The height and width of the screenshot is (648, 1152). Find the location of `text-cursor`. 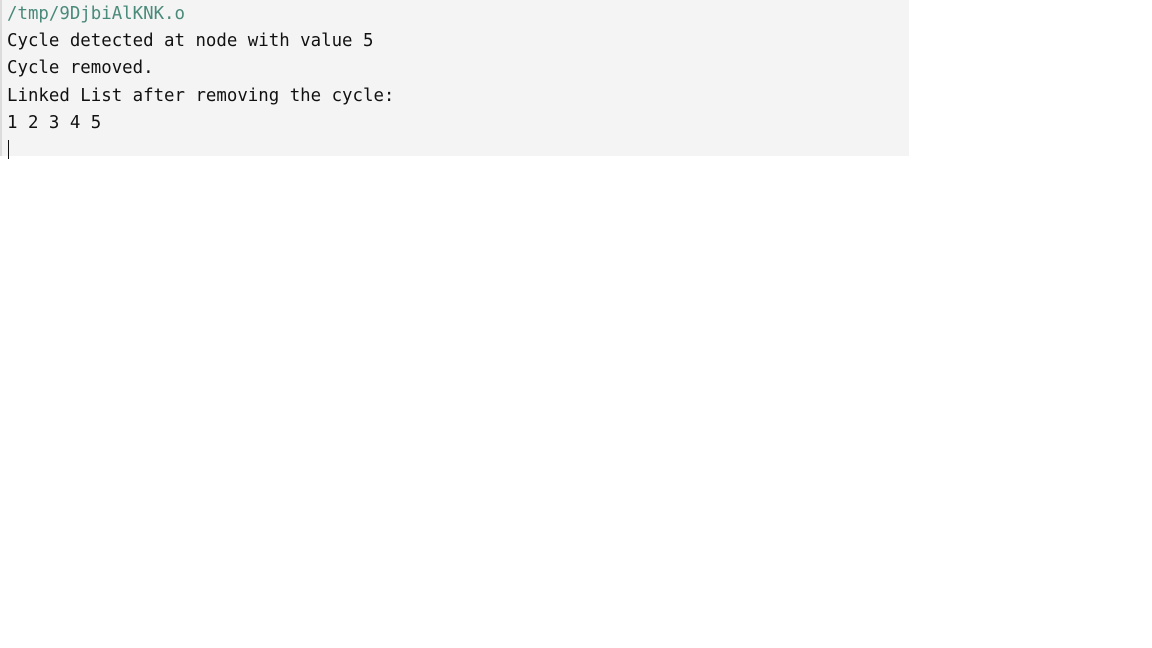

text-cursor is located at coordinates (8, 150).